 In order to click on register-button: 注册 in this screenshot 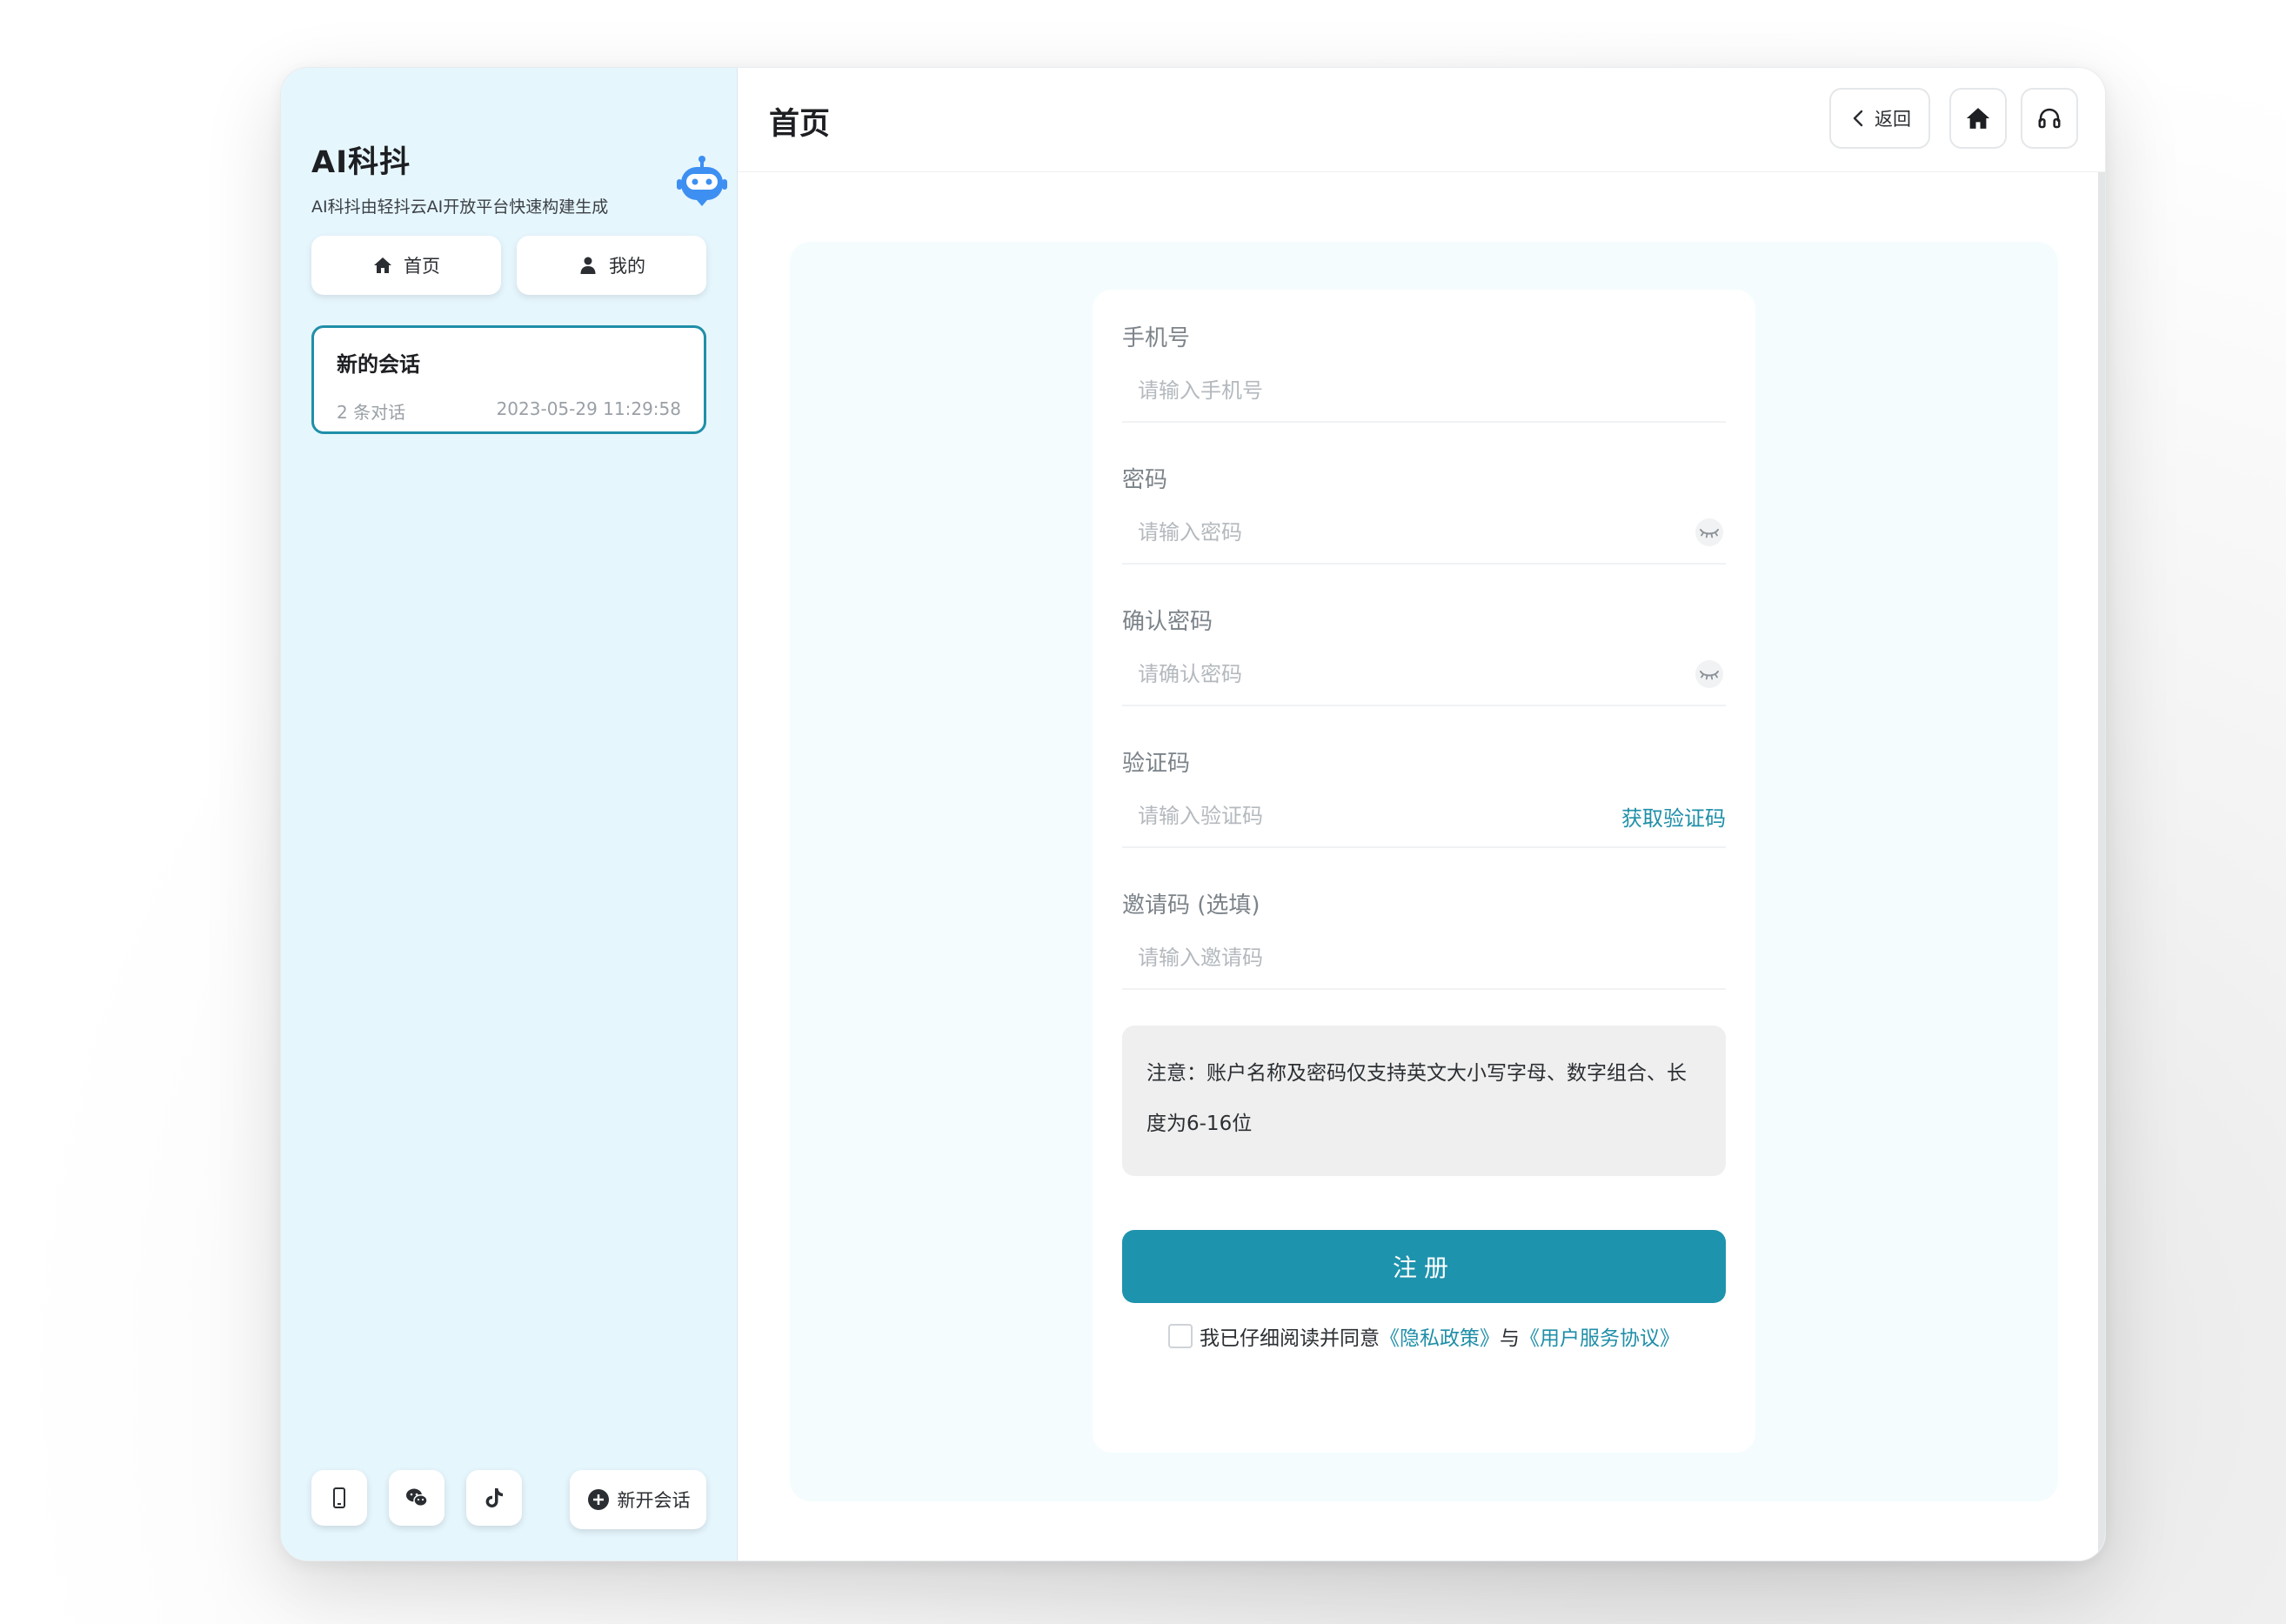, I will do `click(1424, 1267)`.